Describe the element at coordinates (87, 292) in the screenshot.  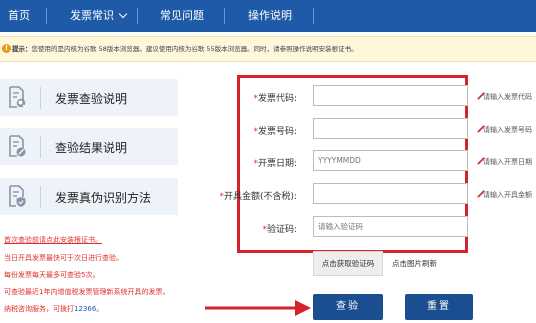
I see `note-line: 可查验最近1年内增值税发票管理新系统开具的发票。` at that location.